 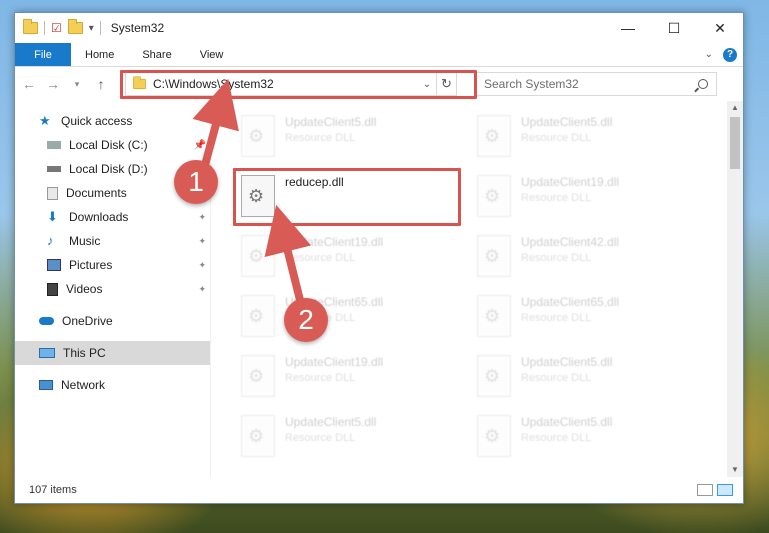 What do you see at coordinates (53, 490) in the screenshot?
I see `item-count: 107 items` at bounding box center [53, 490].